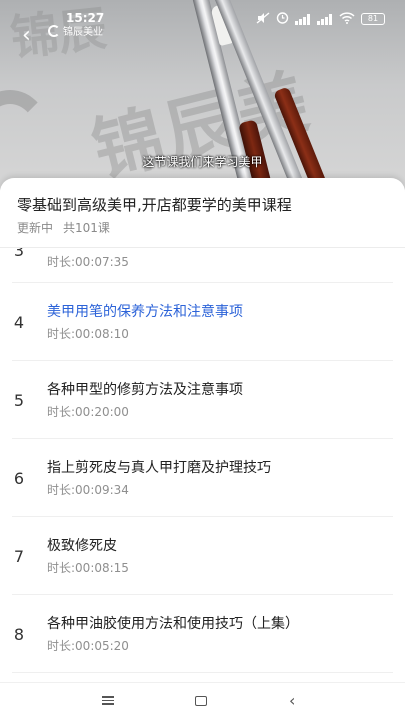 This screenshot has height=720, width=405. Describe the element at coordinates (202, 556) in the screenshot. I see `list-item: 7 极致修死皮 时长:00:08:15` at that location.